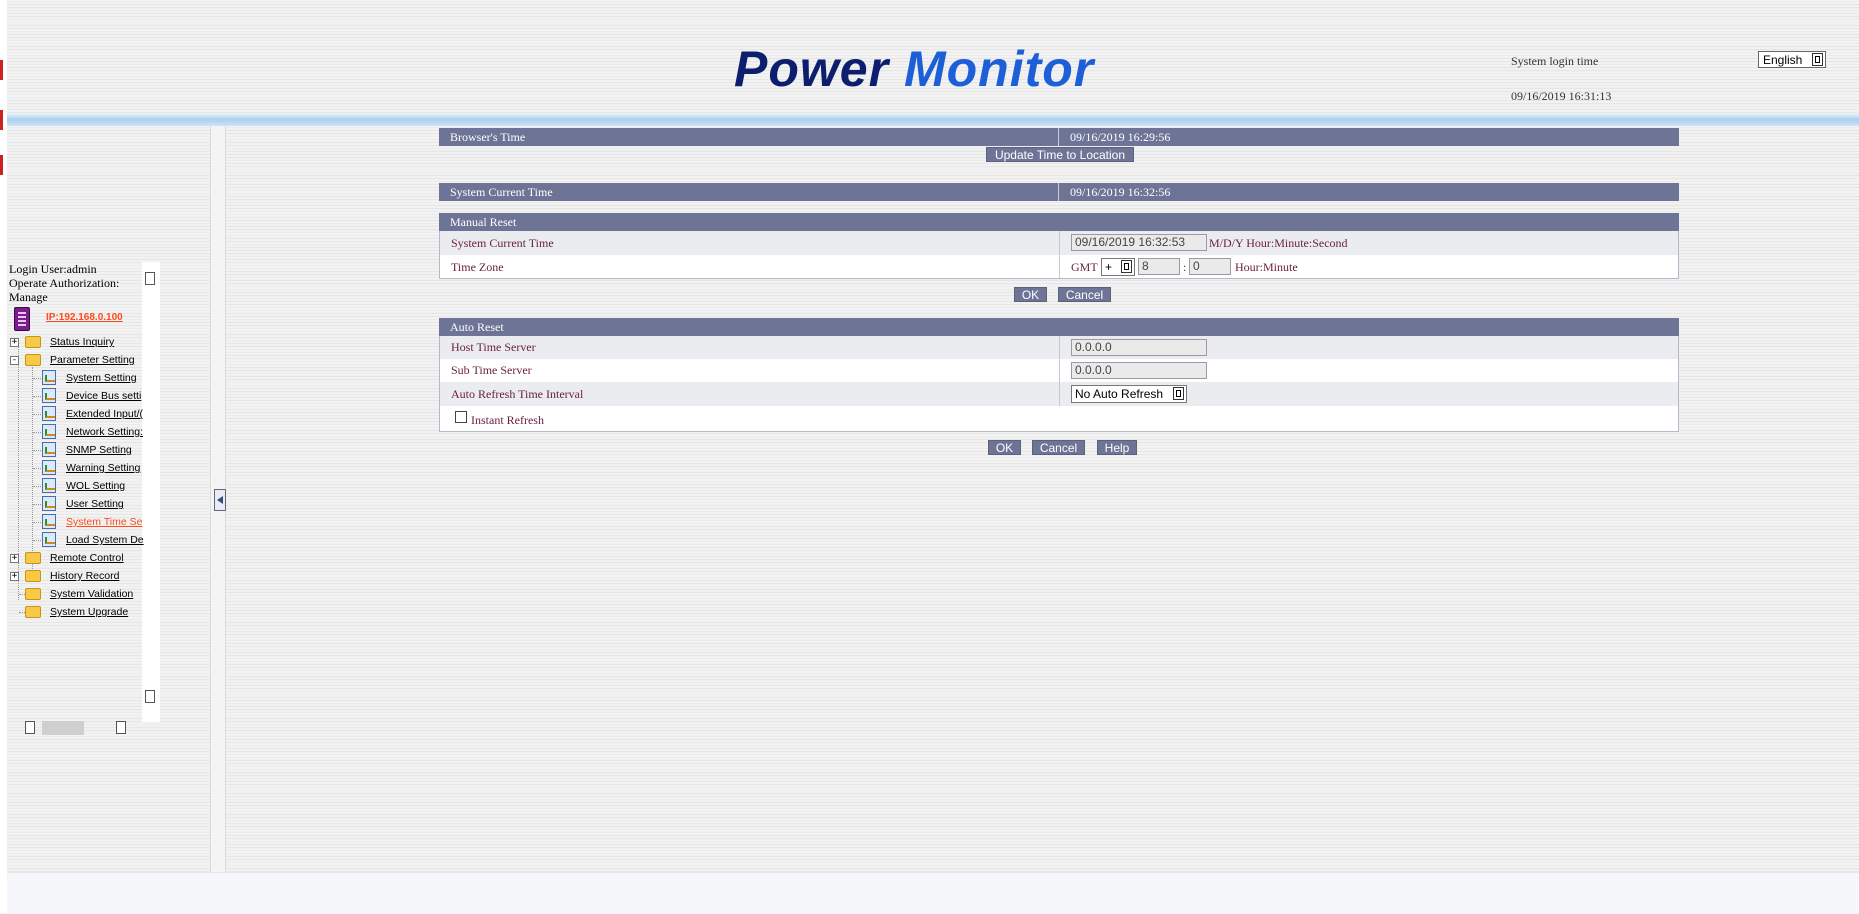 This screenshot has height=914, width=1859. I want to click on auto-refresh-interval-select: No Auto Refresh, so click(1129, 394).